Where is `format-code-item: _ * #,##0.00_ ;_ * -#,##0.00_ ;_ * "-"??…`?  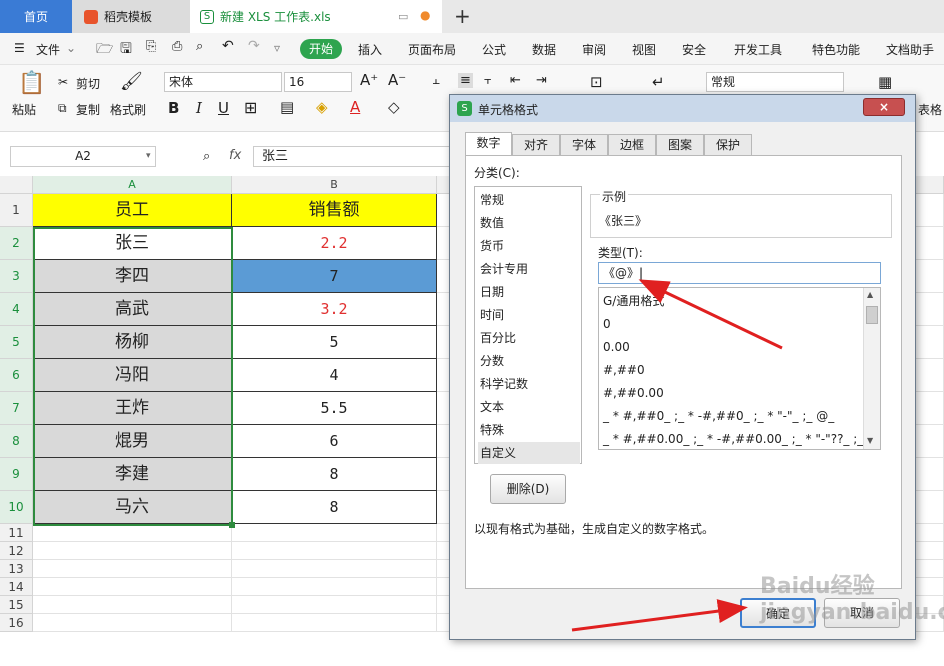 format-code-item: _ * #,##0.00_ ;_ * -#,##0.00_ ;_ * "-"??… is located at coordinates (741, 438).